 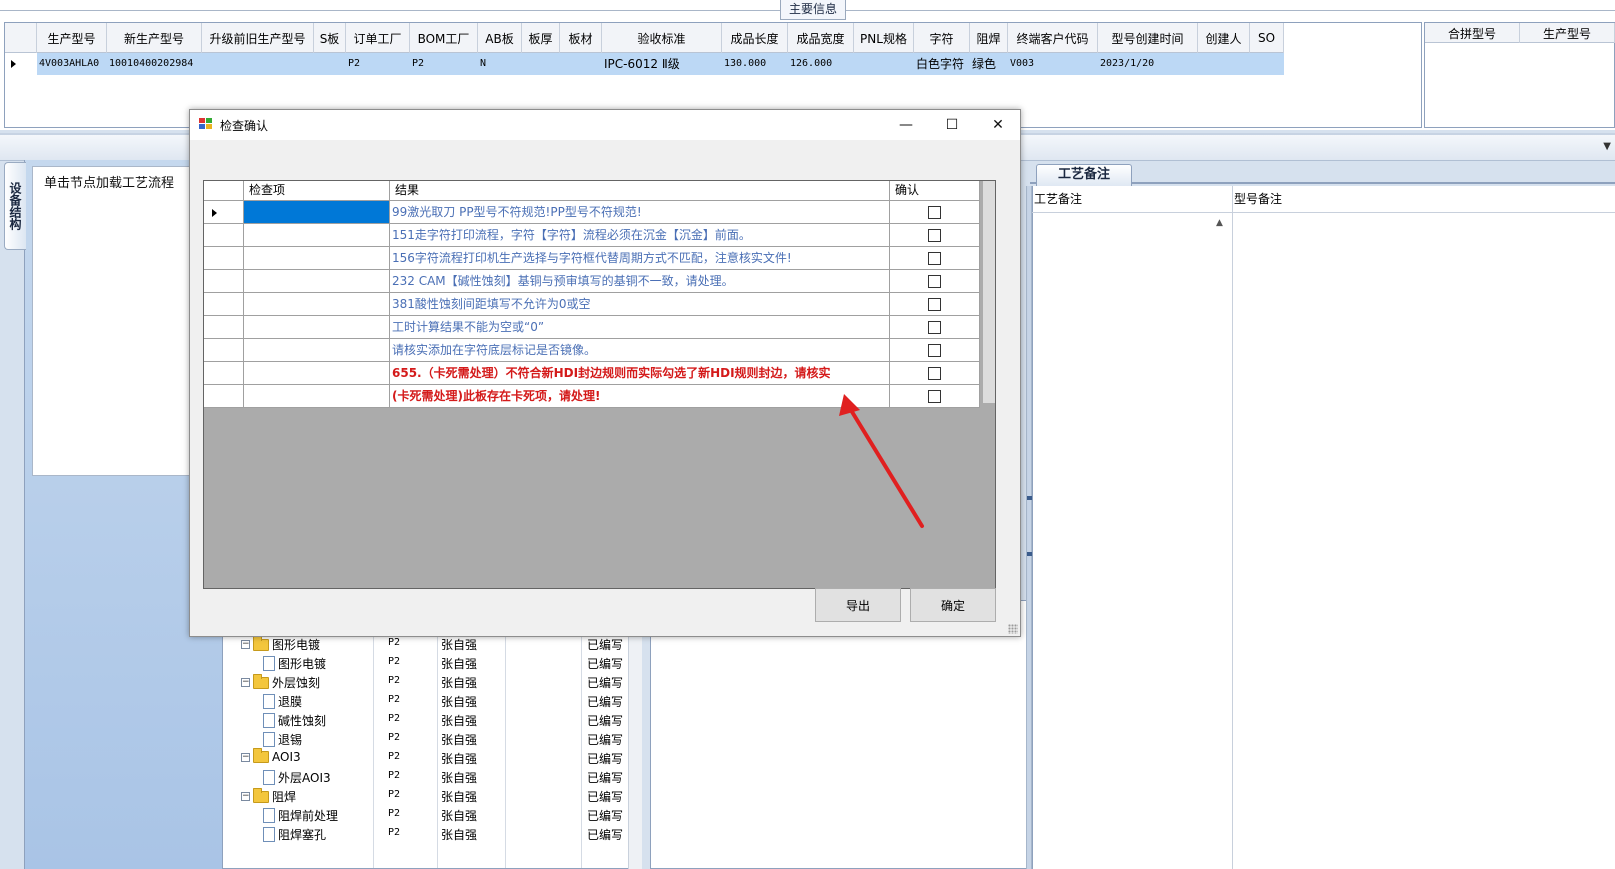 What do you see at coordinates (268, 796) in the screenshot?
I see `tree-node: − 阻焊` at bounding box center [268, 796].